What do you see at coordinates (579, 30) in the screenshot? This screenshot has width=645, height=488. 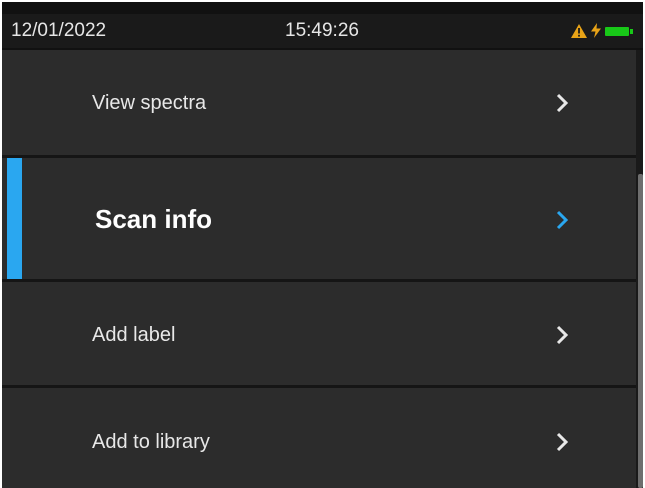 I see `warning-icon` at bounding box center [579, 30].